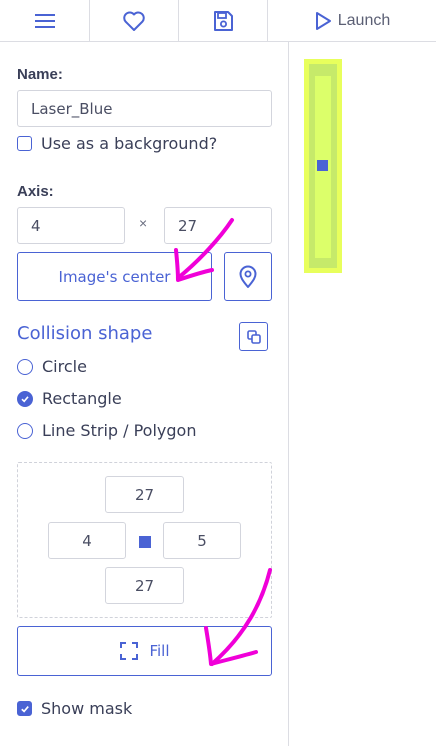 Image resolution: width=436 pixels, height=746 pixels. I want to click on collision-shape-title: Collision shape, so click(85, 333).